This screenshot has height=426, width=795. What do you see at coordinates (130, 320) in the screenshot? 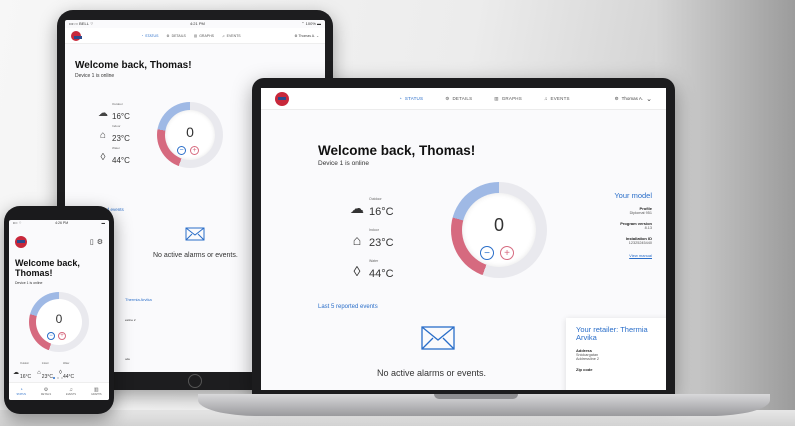
I see `tablet-address-fragment: estine 2` at bounding box center [130, 320].